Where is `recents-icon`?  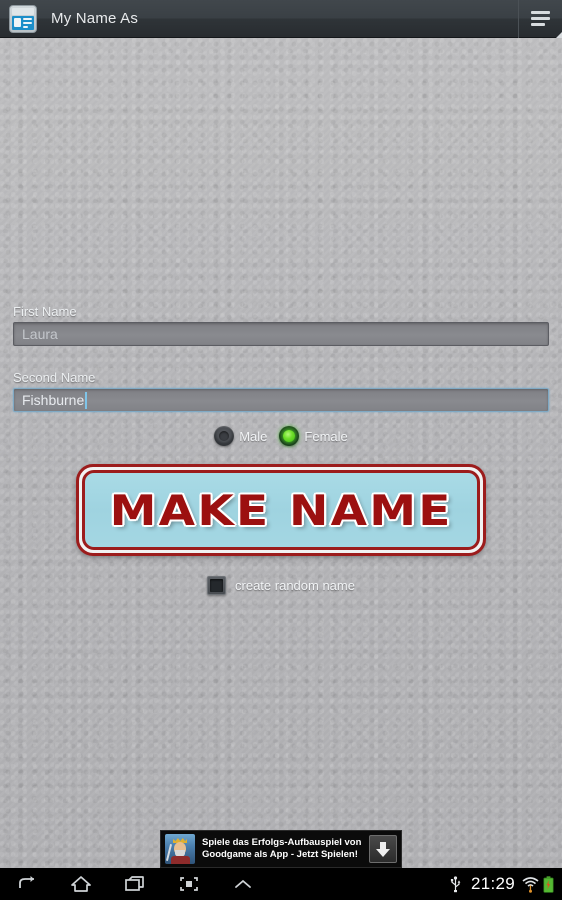 recents-icon is located at coordinates (134, 883).